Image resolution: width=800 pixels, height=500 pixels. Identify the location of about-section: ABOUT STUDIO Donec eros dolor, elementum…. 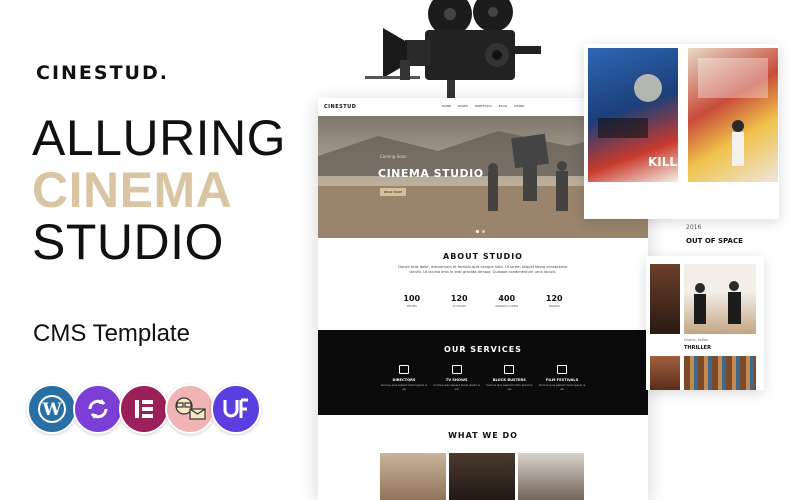
(483, 284).